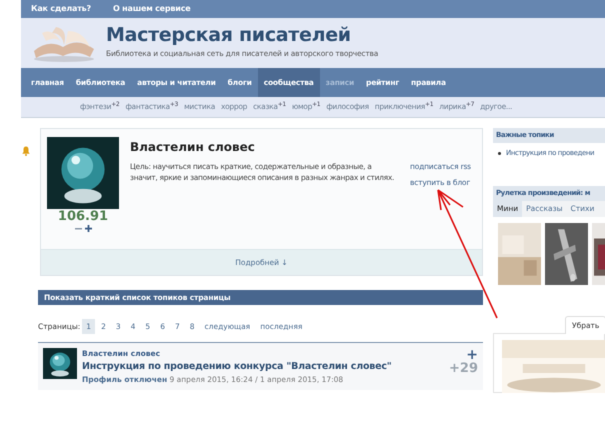 The width and height of the screenshot is (605, 423). Describe the element at coordinates (237, 367) in the screenshot. I see `topic-title: Инструкция по проведению конкурса "Властелин словес"` at that location.